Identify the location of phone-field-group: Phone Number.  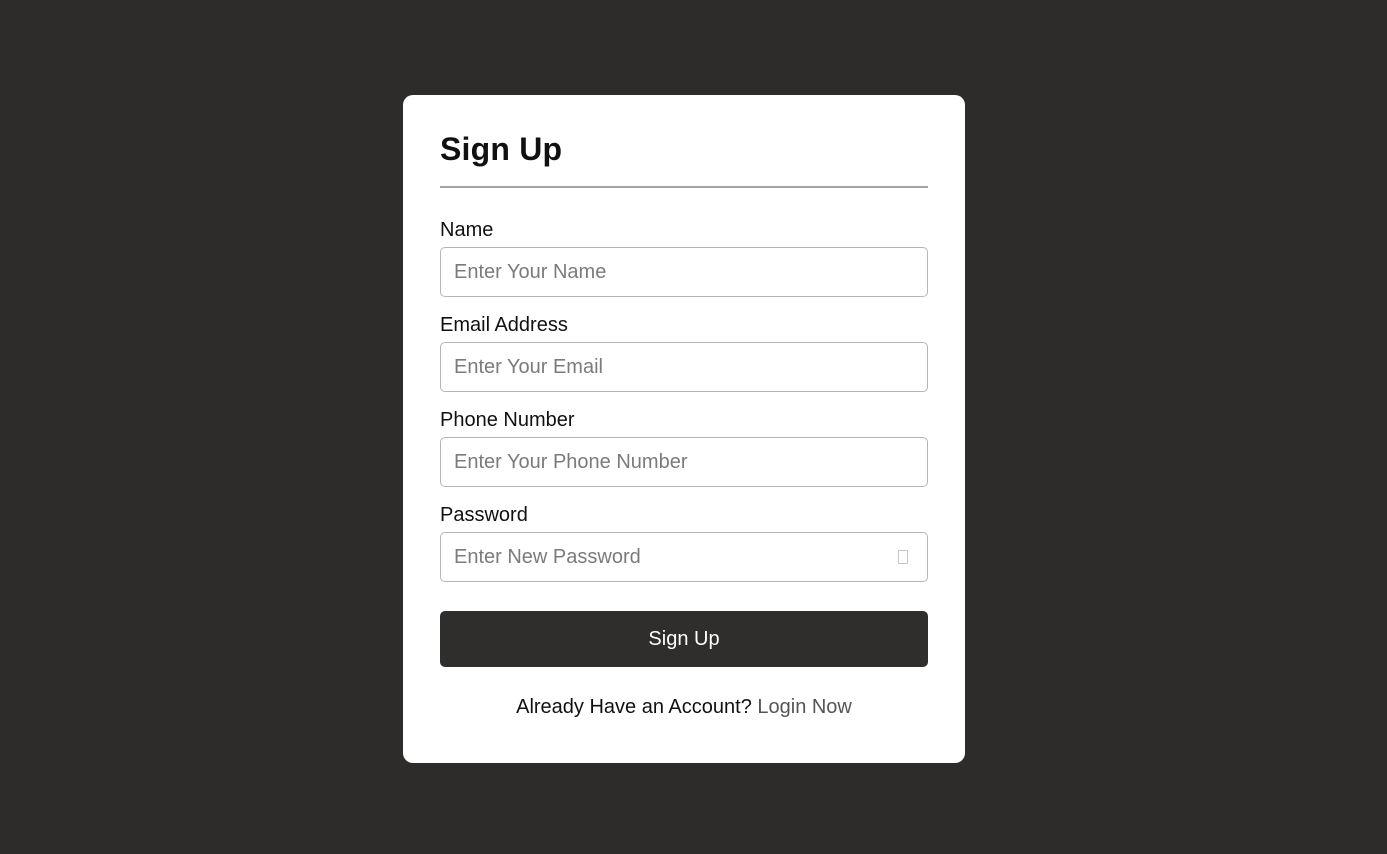
(684, 447).